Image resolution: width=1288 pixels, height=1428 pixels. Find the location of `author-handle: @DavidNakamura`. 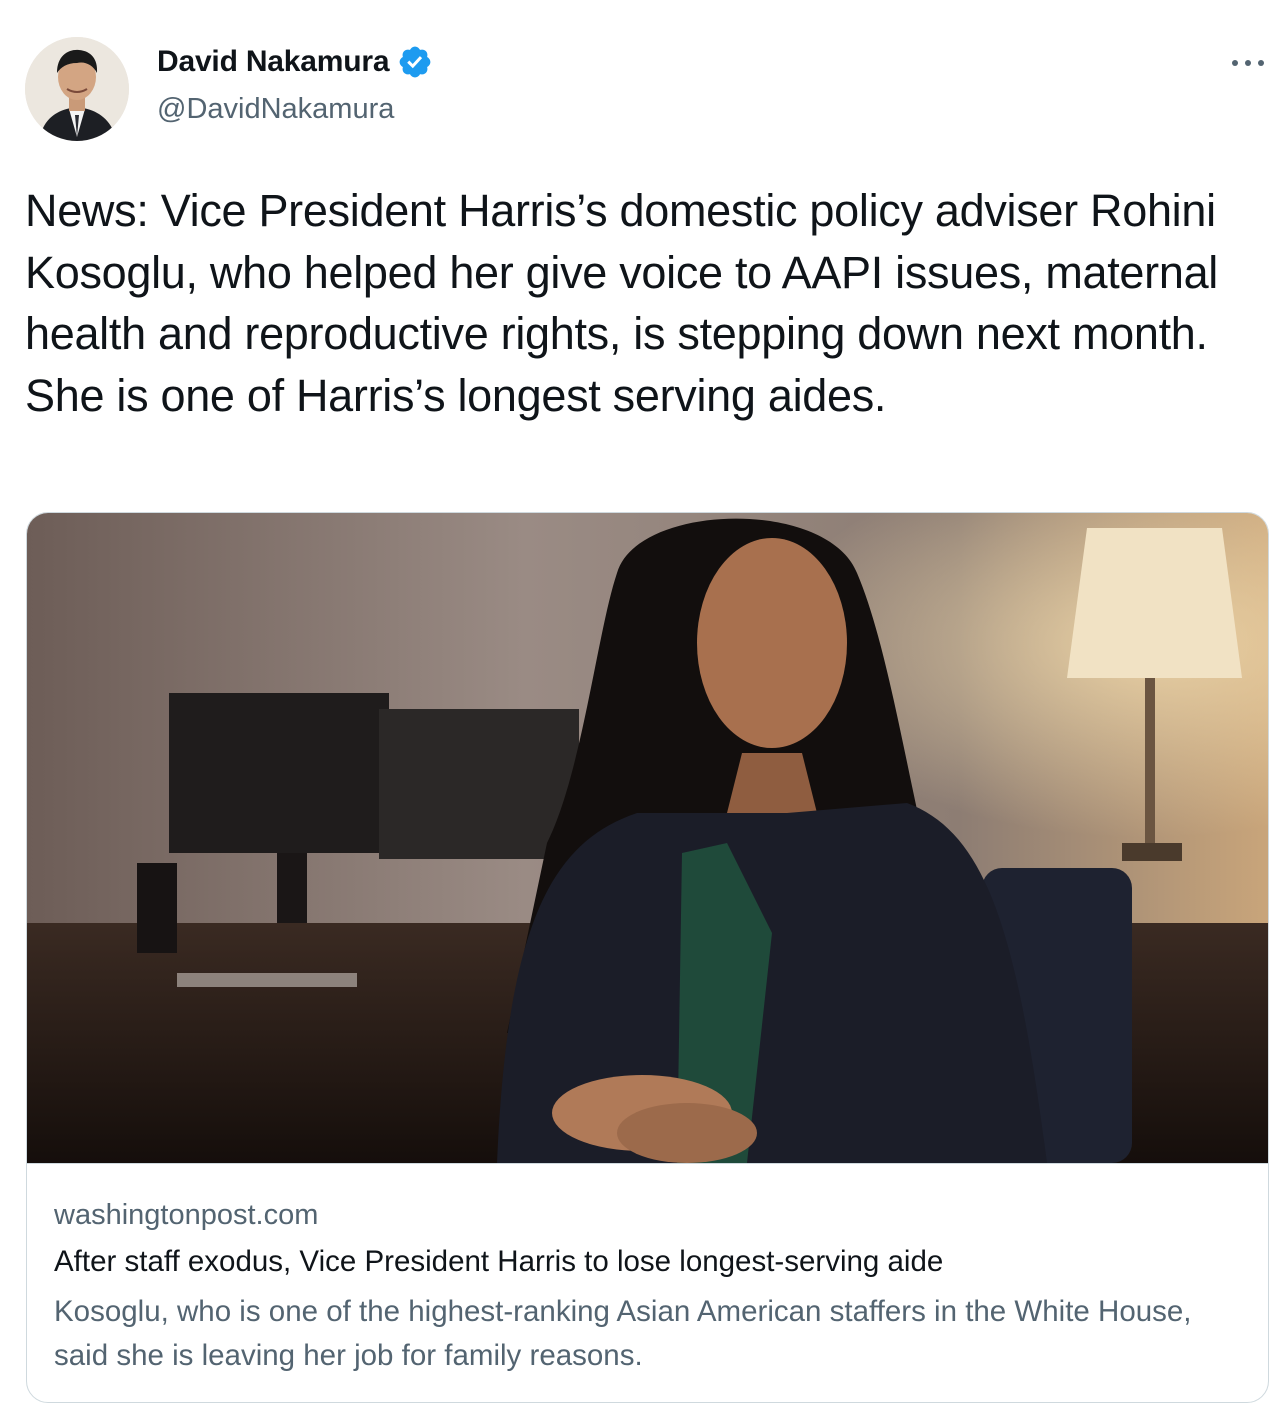

author-handle: @DavidNakamura is located at coordinates (275, 109).